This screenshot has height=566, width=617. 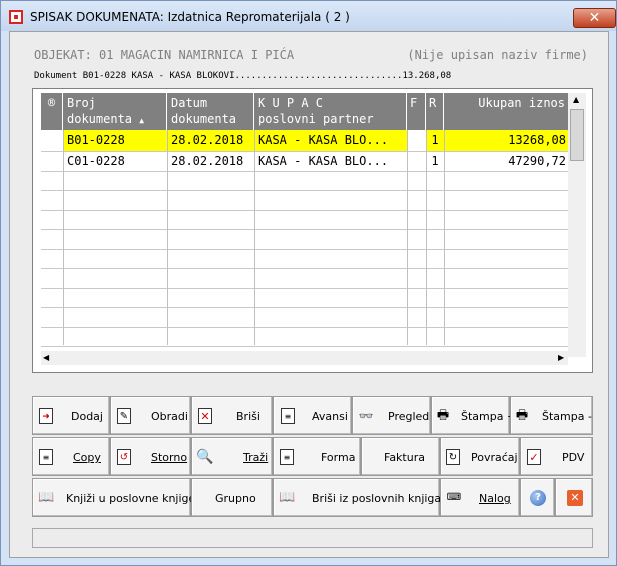 I want to click on pdv-label: PDV, so click(x=573, y=457).